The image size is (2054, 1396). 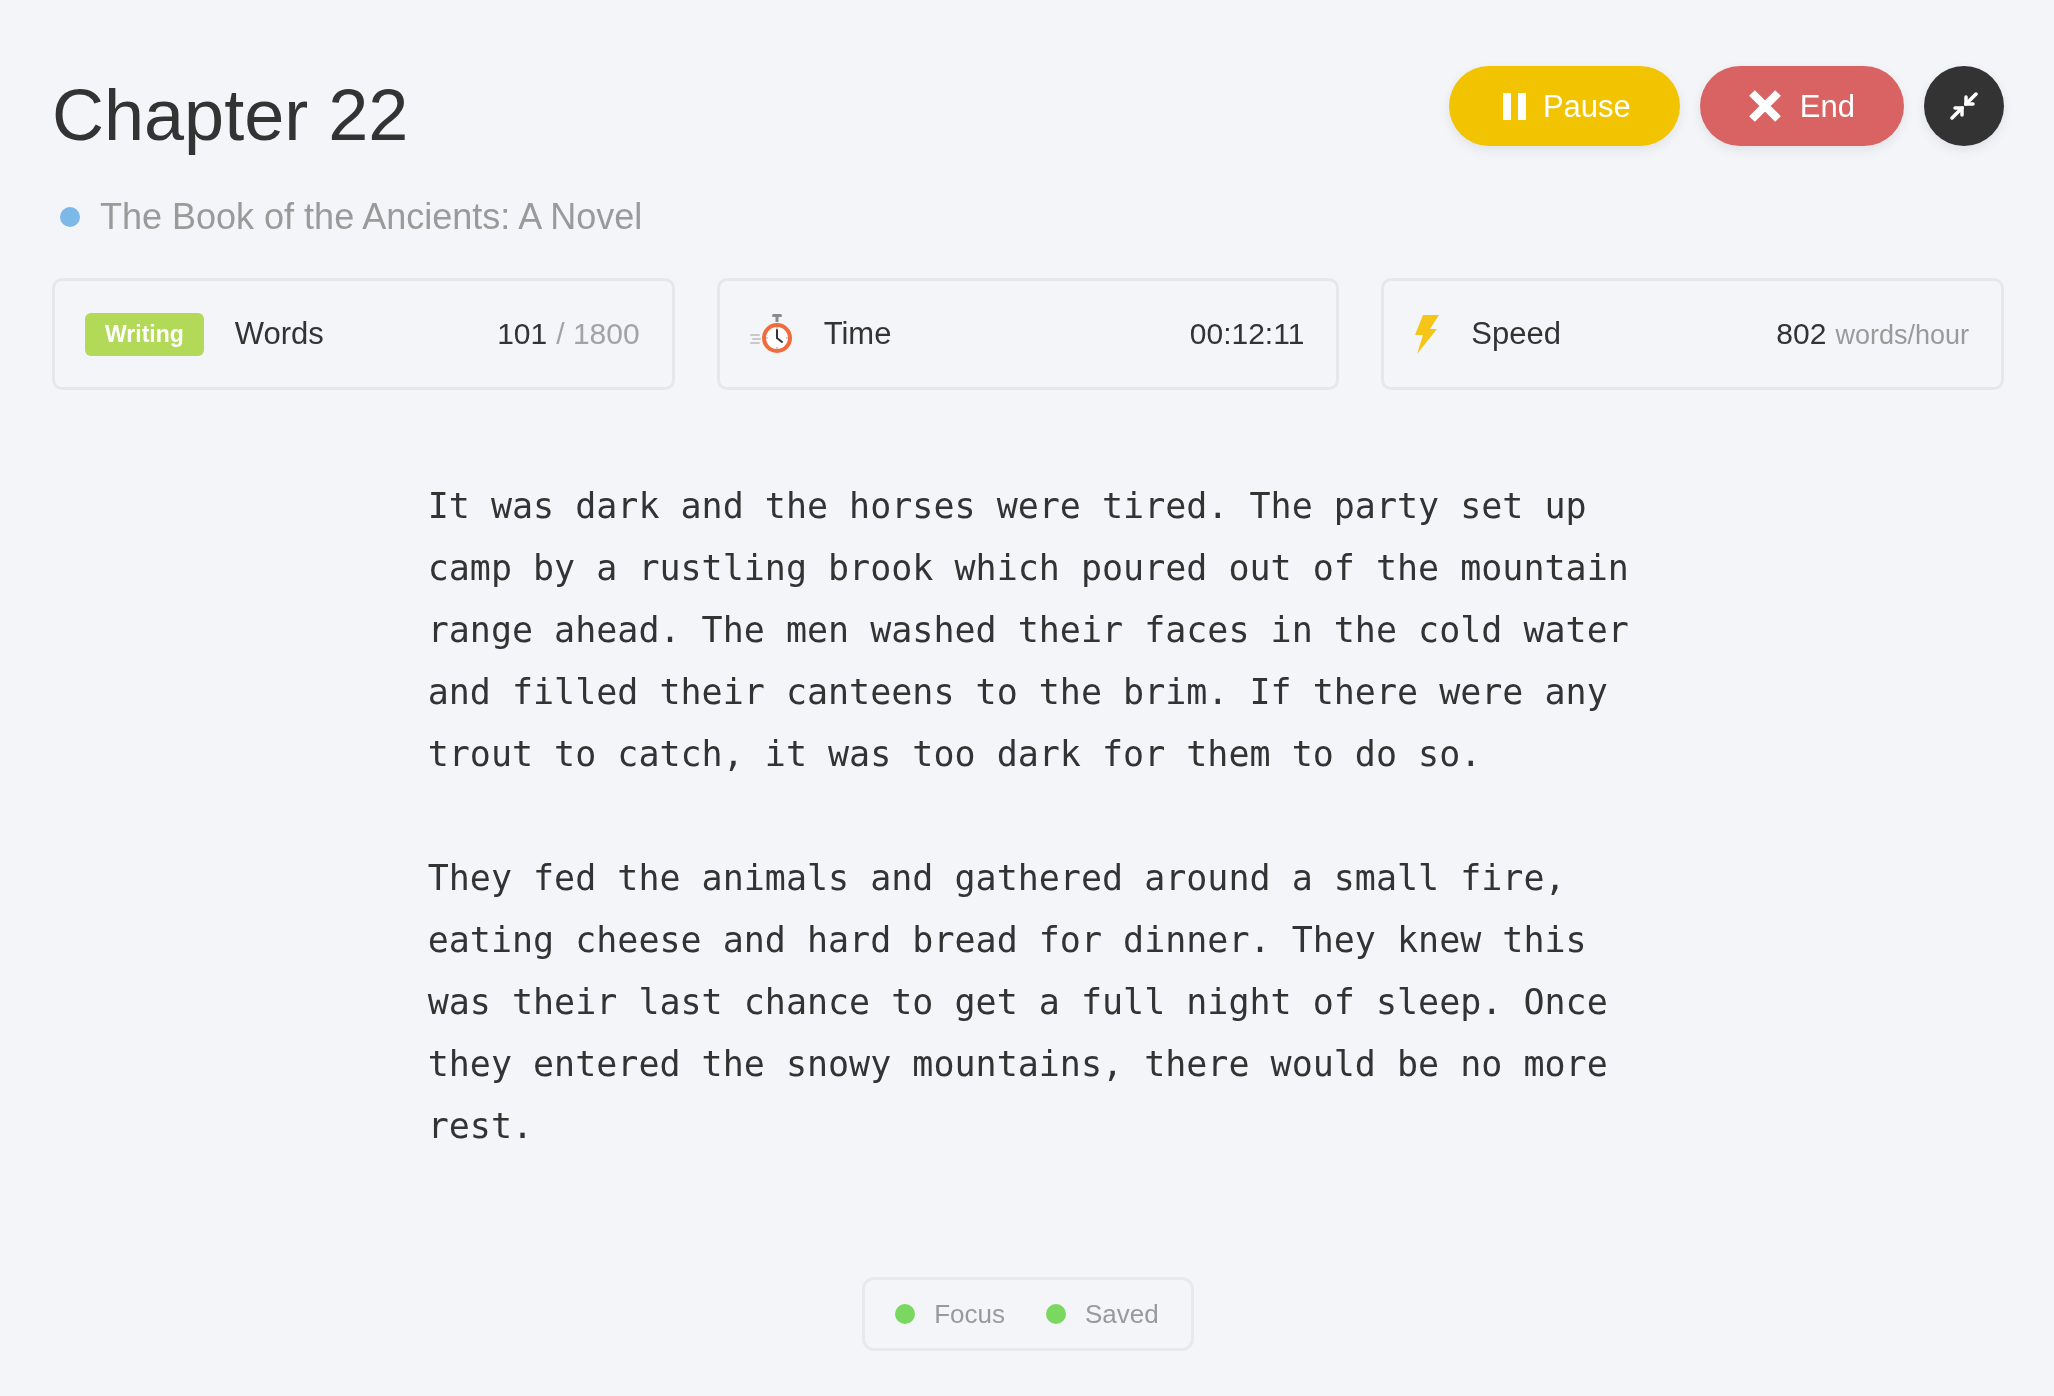 What do you see at coordinates (1902, 335) in the screenshot?
I see `unit-label: words/hour` at bounding box center [1902, 335].